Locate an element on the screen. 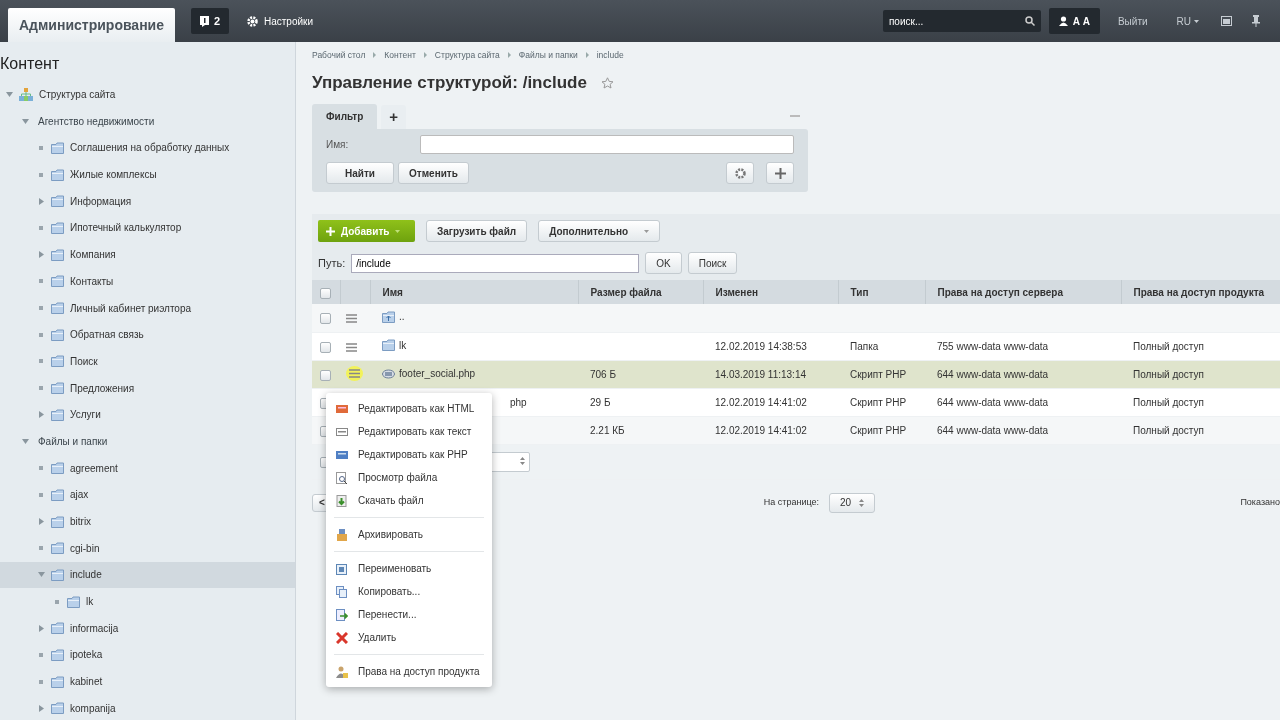 The height and width of the screenshot is (720, 1280). delete-icon is located at coordinates (342, 637).